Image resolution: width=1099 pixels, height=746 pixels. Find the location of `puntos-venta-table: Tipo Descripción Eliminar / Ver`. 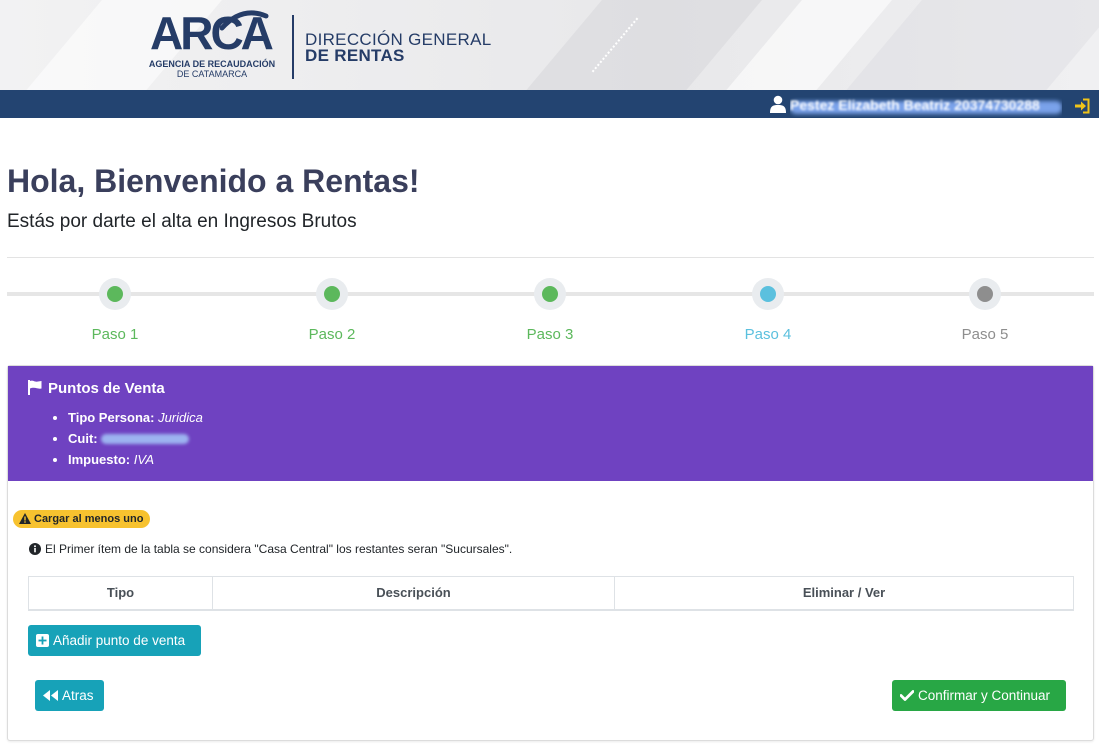

puntos-venta-table: Tipo Descripción Eliminar / Ver is located at coordinates (551, 593).